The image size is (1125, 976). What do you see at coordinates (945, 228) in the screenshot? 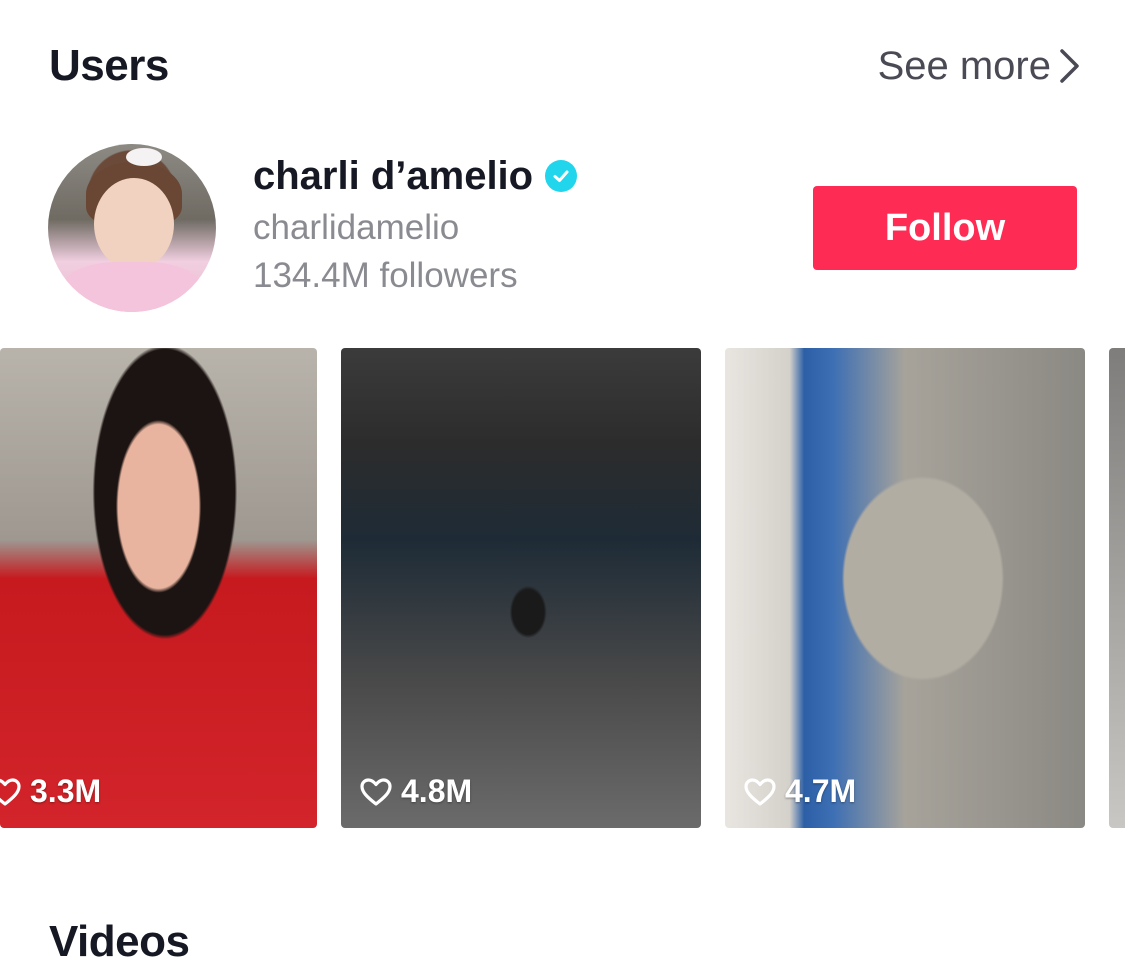
I see `follow-button: Follow` at bounding box center [945, 228].